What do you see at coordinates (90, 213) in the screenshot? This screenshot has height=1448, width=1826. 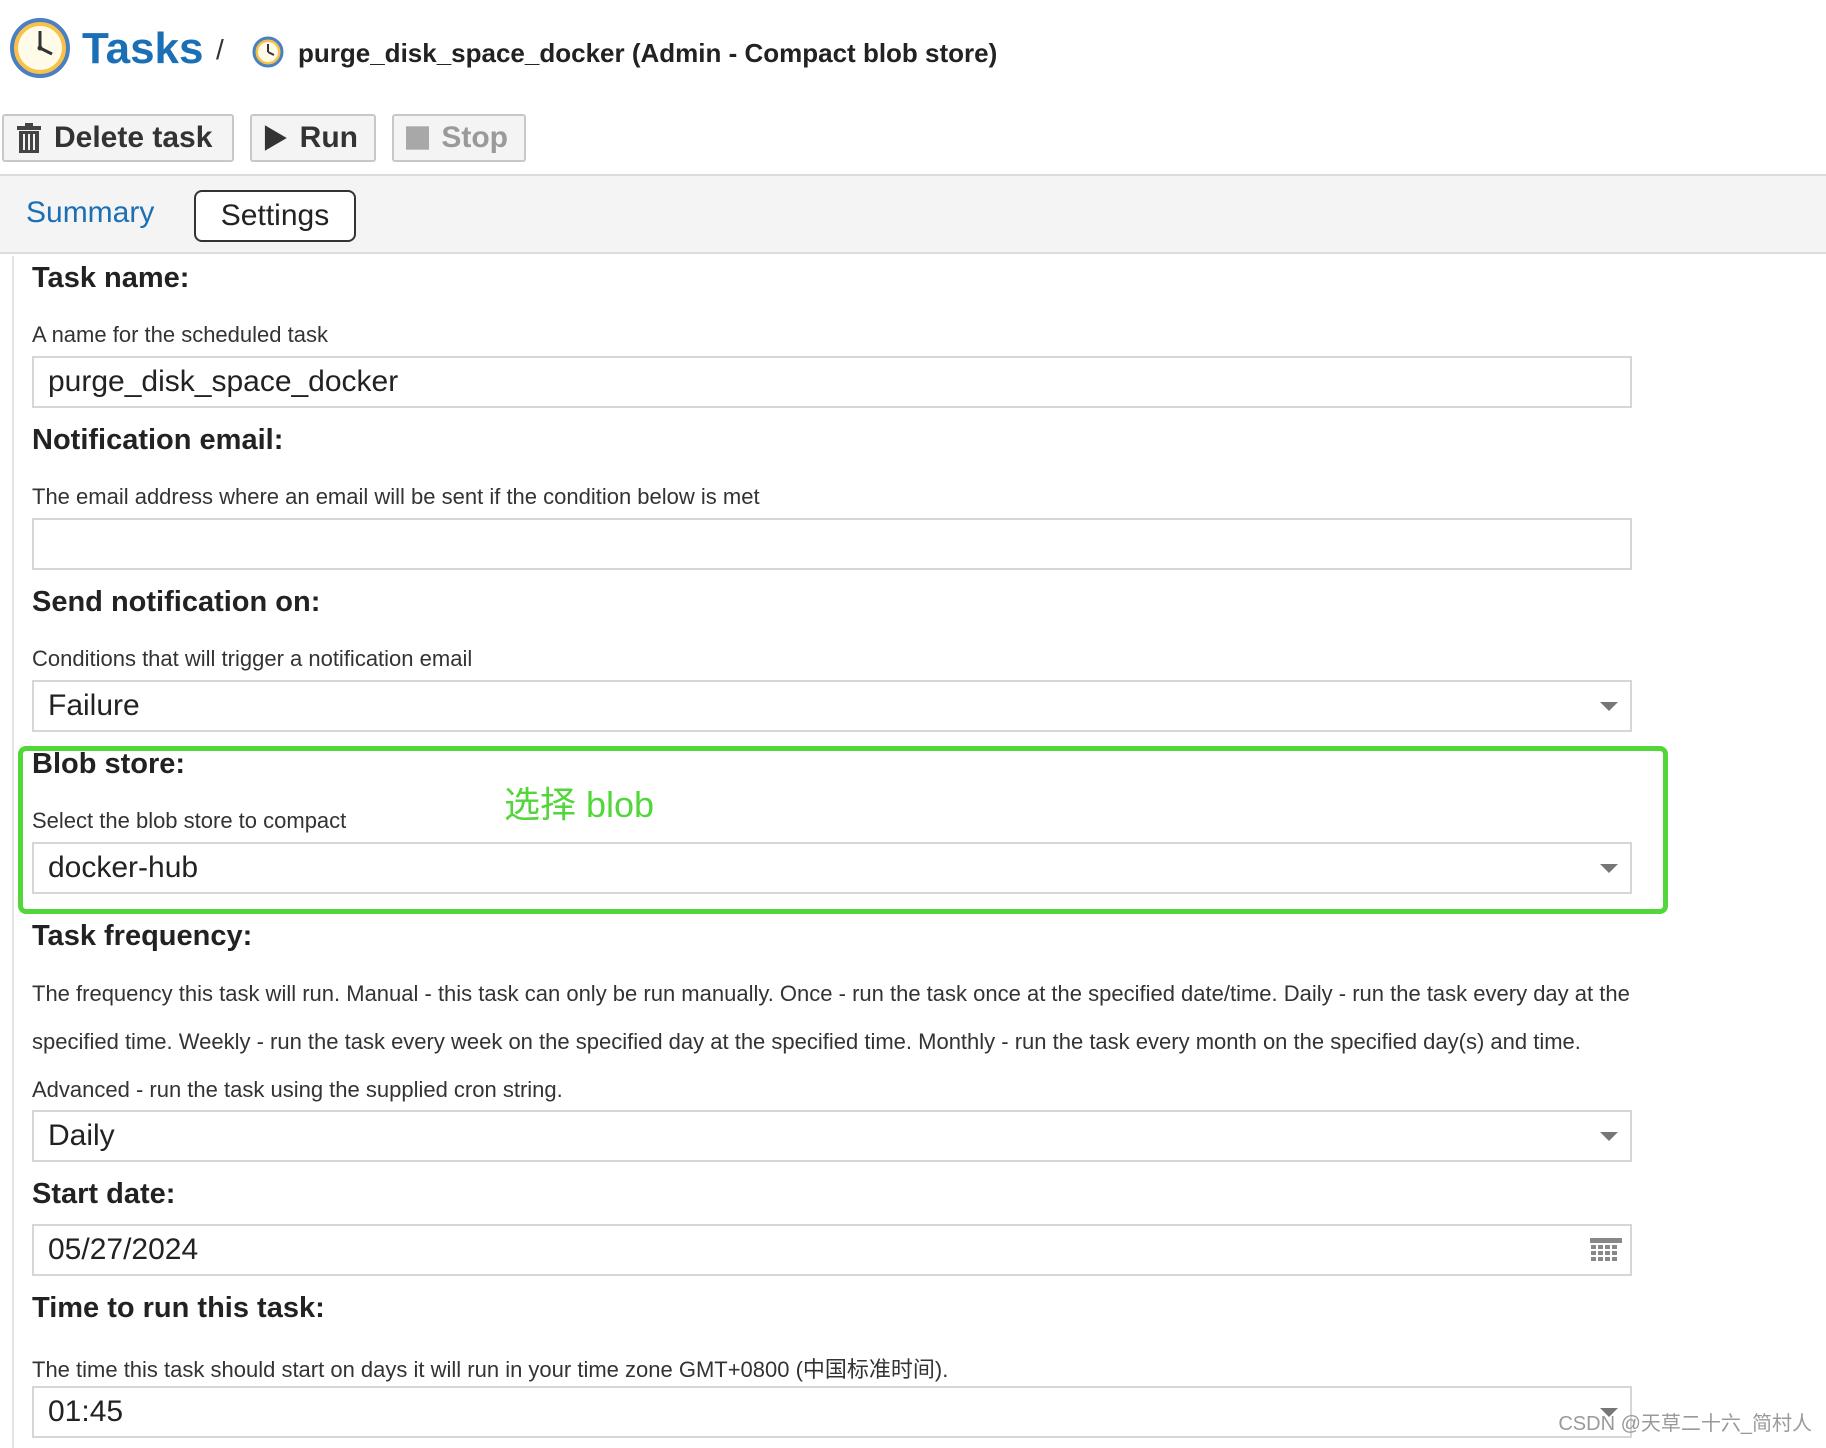 I see `tab-summary: Summary` at bounding box center [90, 213].